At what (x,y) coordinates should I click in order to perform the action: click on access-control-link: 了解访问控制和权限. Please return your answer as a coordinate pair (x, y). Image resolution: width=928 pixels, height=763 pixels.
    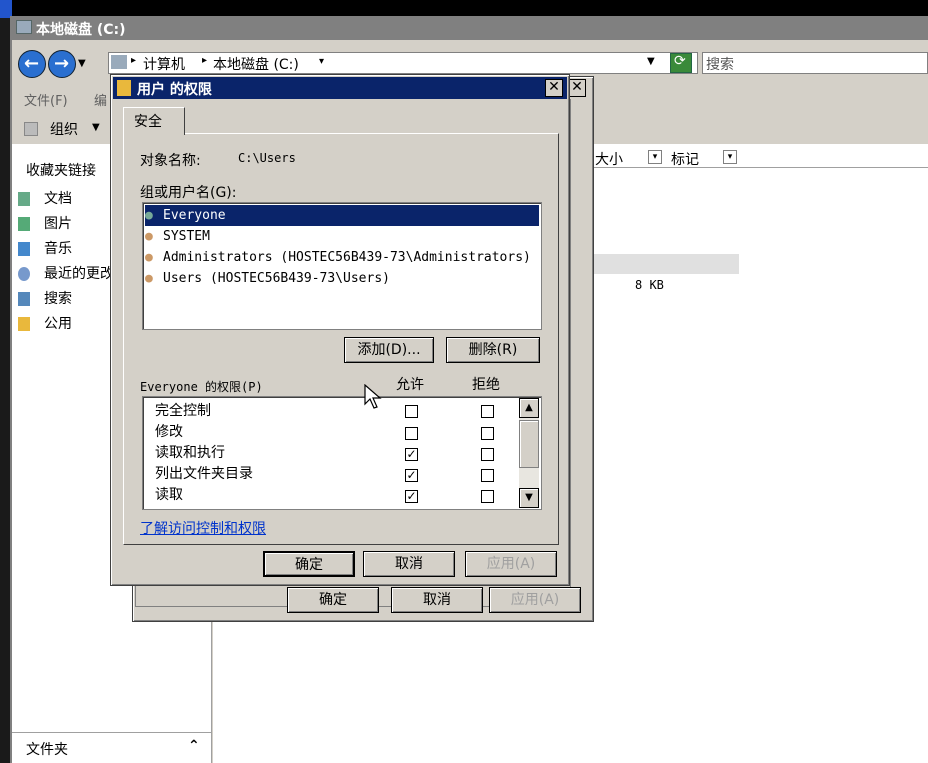
    Looking at the image, I should click on (203, 528).